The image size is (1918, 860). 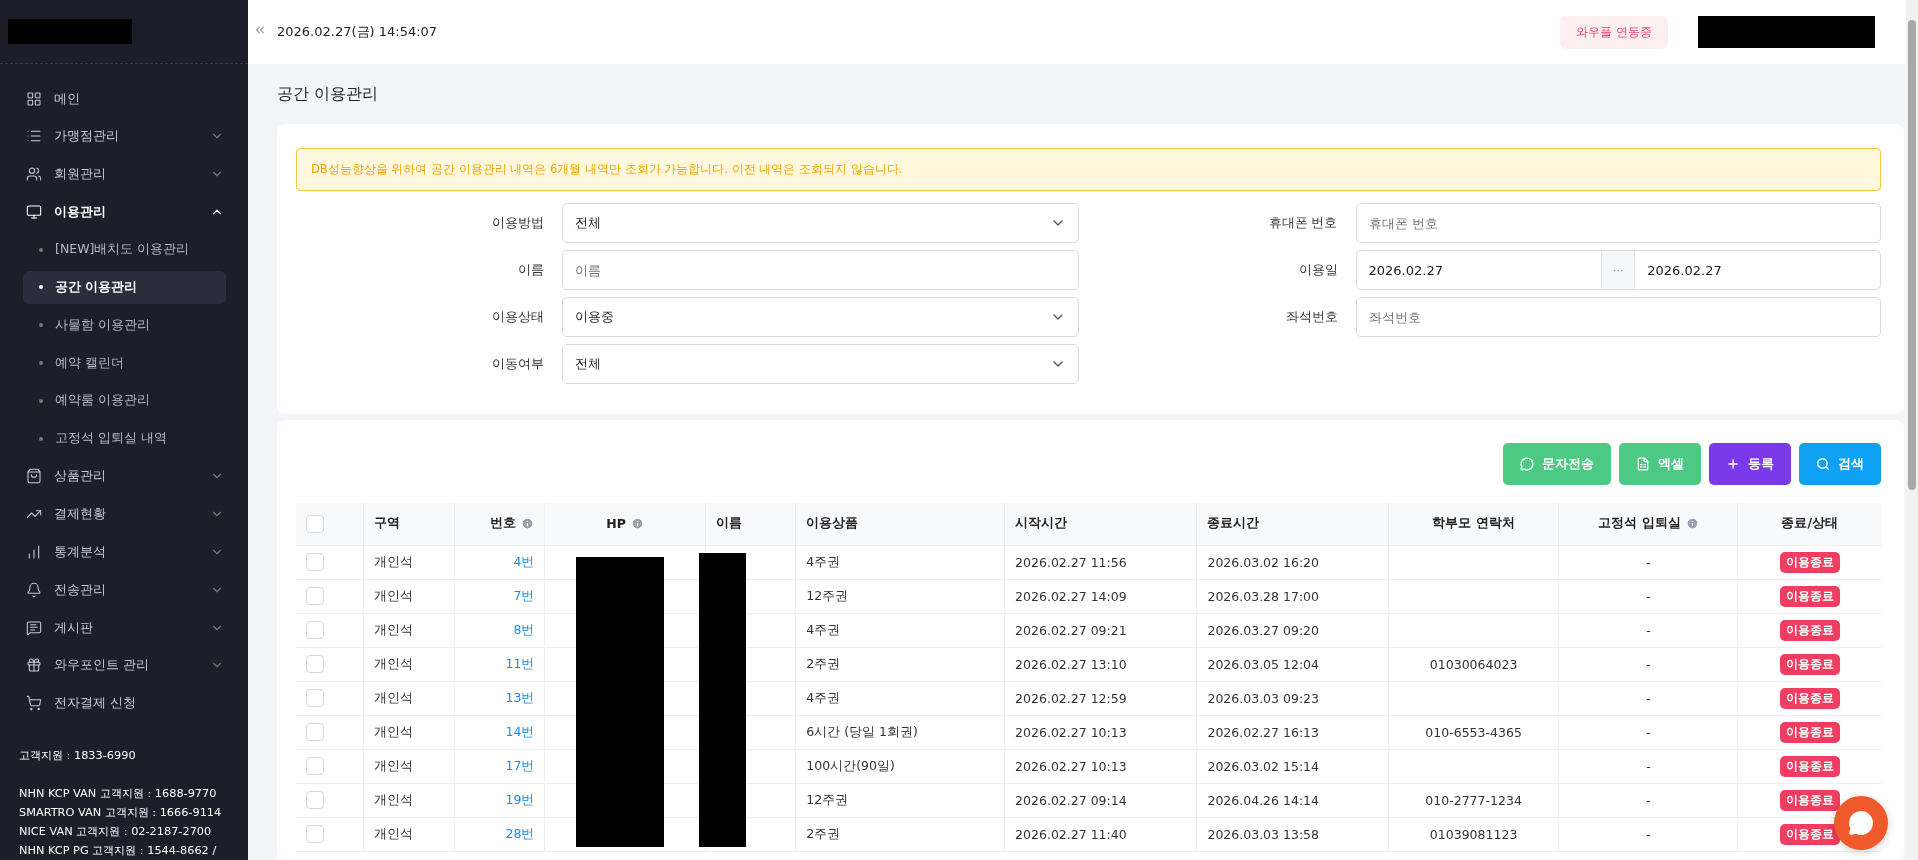 I want to click on column-header: 이용상품, so click(x=832, y=523).